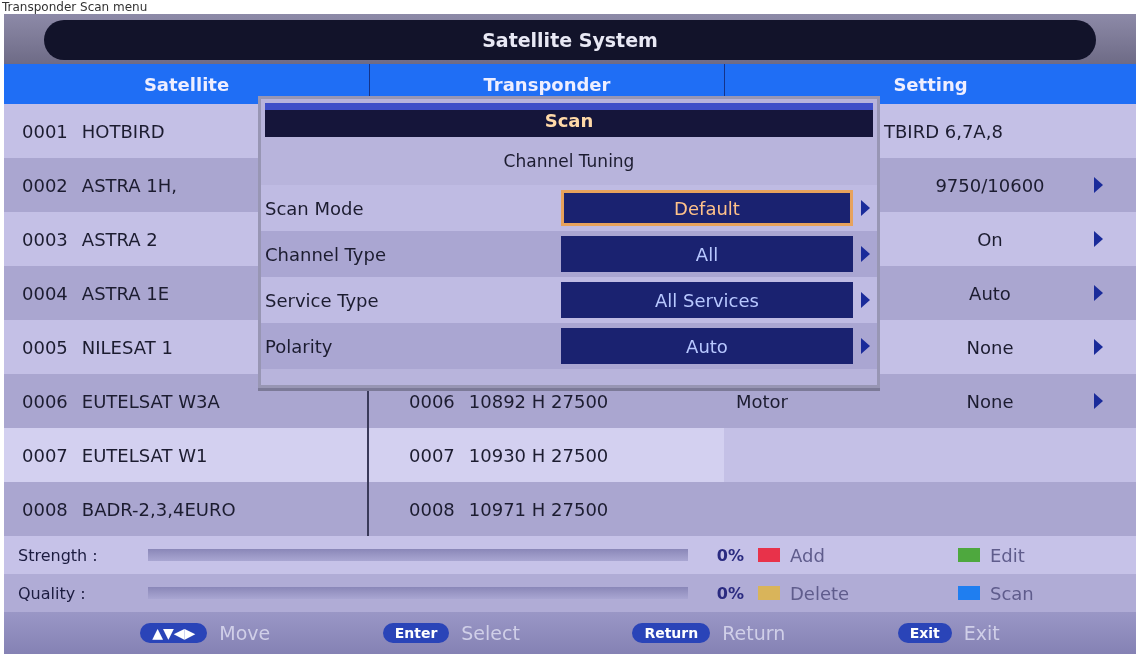  Describe the element at coordinates (707, 300) in the screenshot. I see `option-value: All Services` at that location.